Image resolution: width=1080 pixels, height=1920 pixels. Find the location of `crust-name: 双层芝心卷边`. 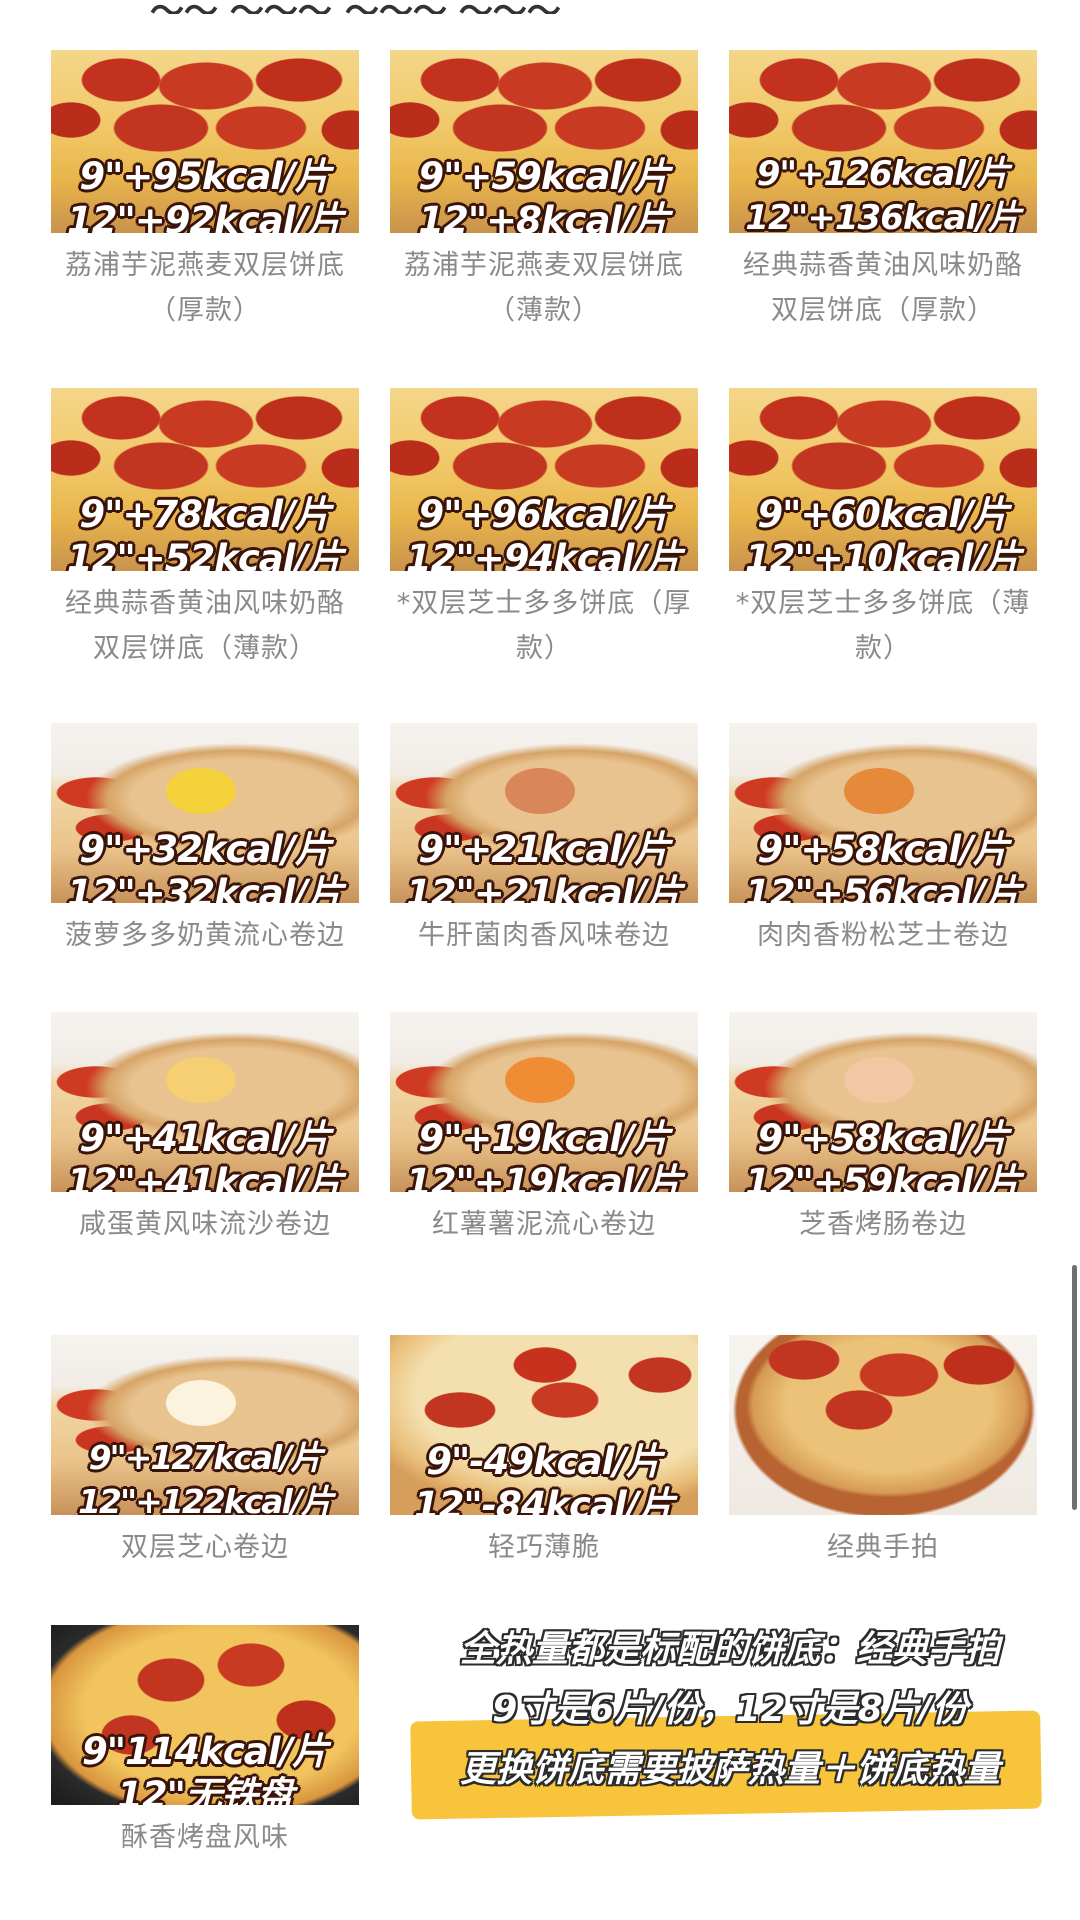

crust-name: 双层芝心卷边 is located at coordinates (205, 1547).